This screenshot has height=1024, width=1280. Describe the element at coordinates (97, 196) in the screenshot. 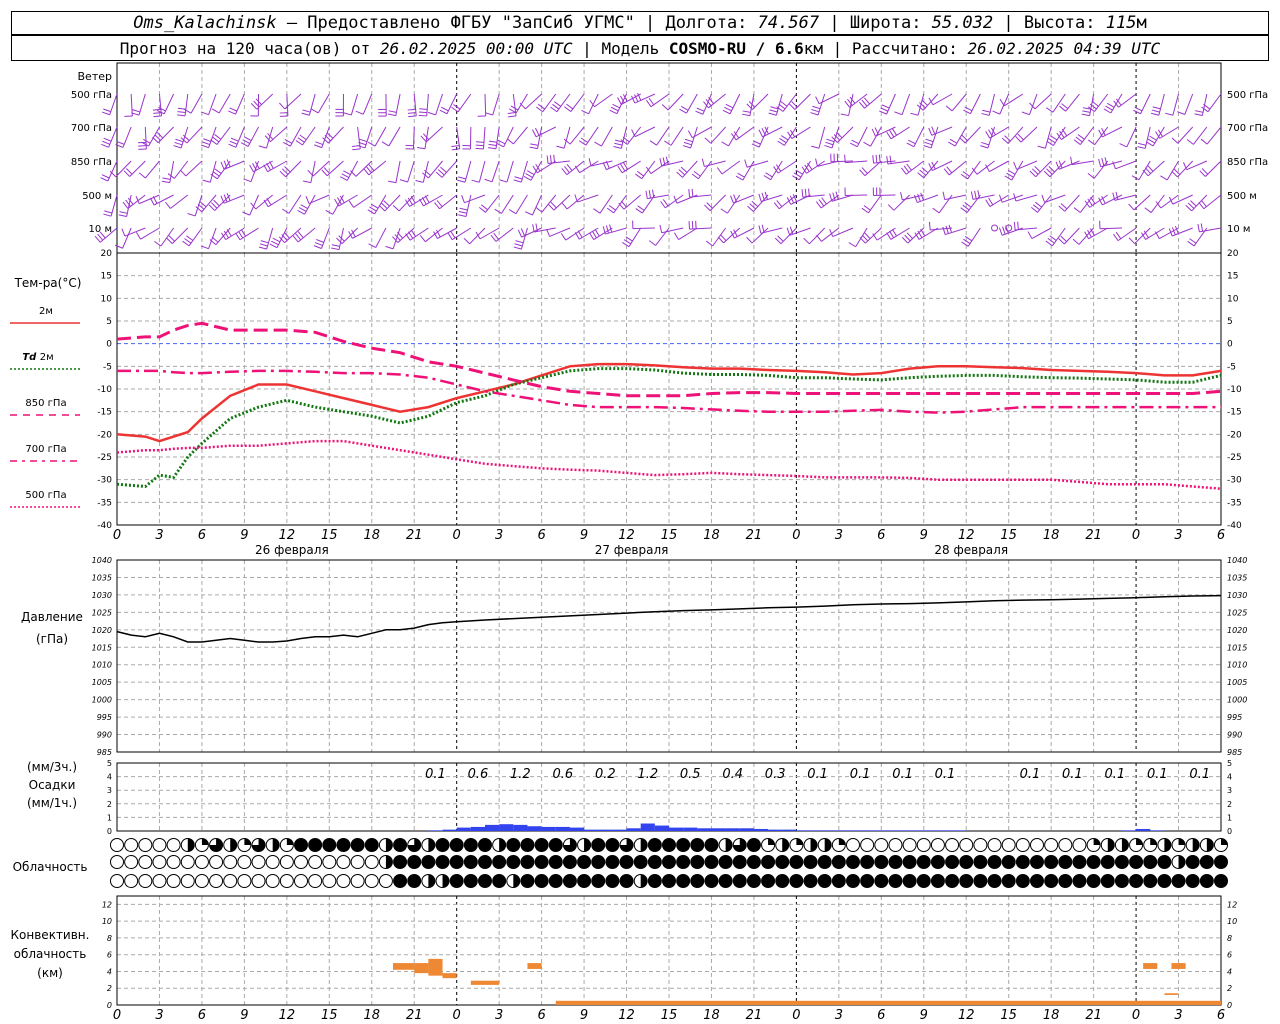

I see `wind-level-label: 500 м` at that location.